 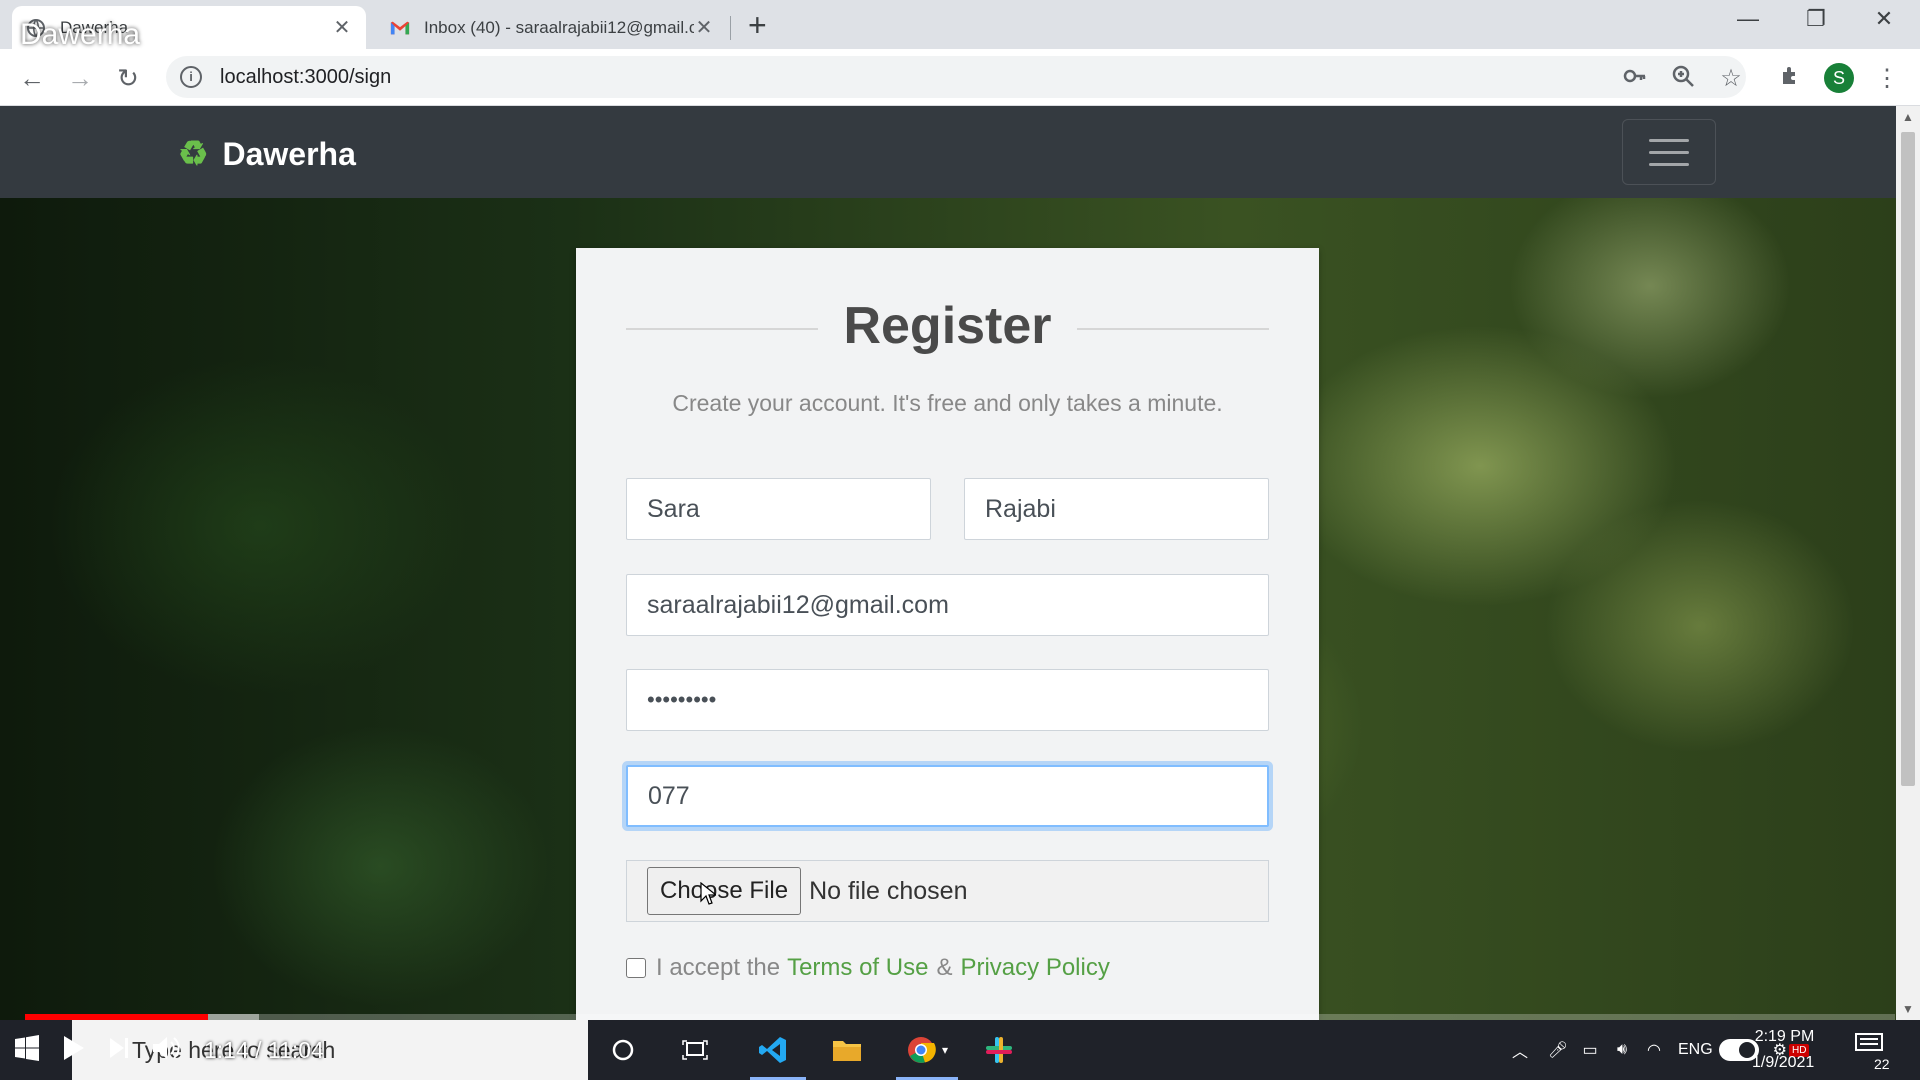 What do you see at coordinates (400, 28) in the screenshot?
I see `gmail-icon` at bounding box center [400, 28].